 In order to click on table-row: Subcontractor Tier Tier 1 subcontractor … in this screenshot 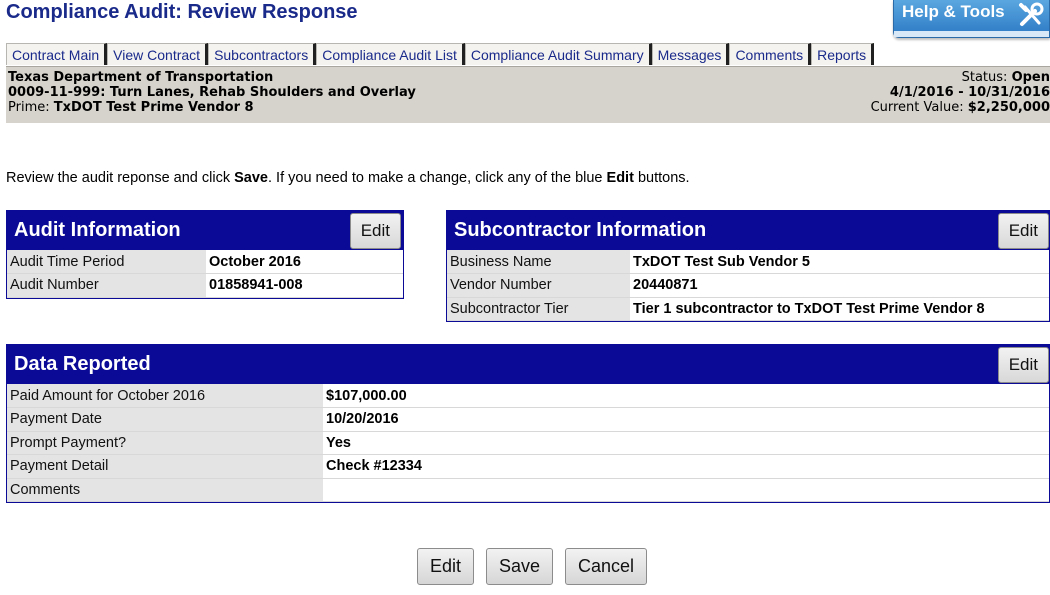, I will do `click(748, 309)`.